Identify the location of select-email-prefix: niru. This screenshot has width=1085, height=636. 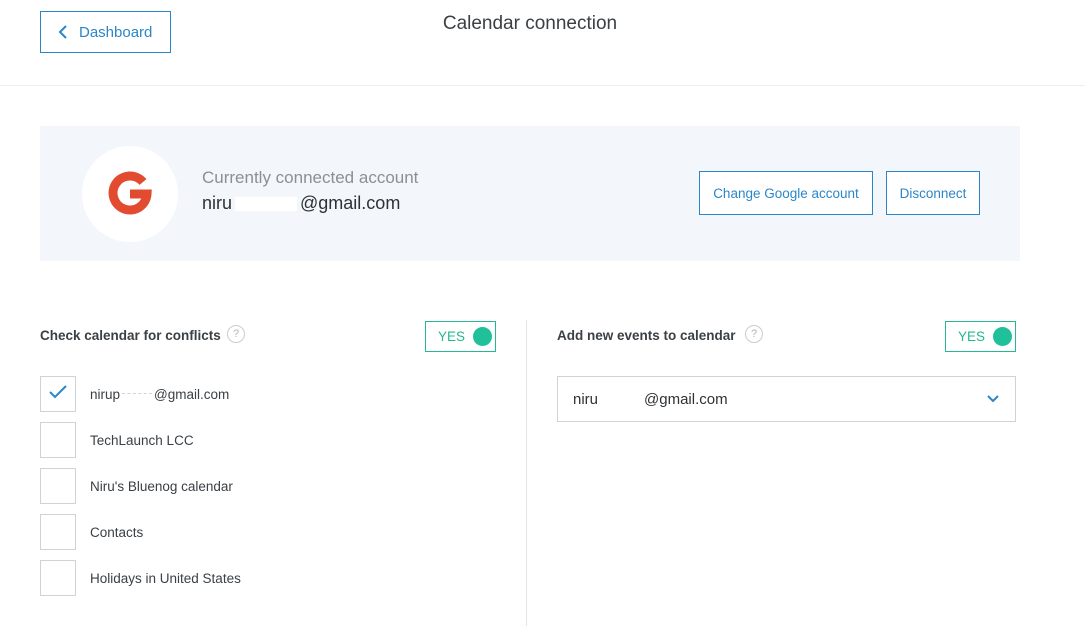
(586, 399).